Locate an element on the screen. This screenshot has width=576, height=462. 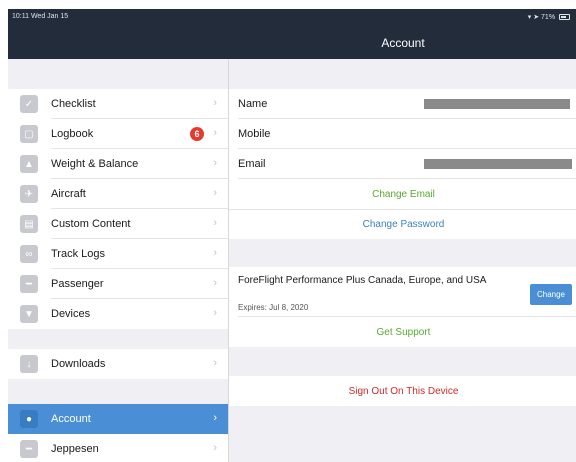
sidebar-item-label: Custom Content is located at coordinates (91, 224).